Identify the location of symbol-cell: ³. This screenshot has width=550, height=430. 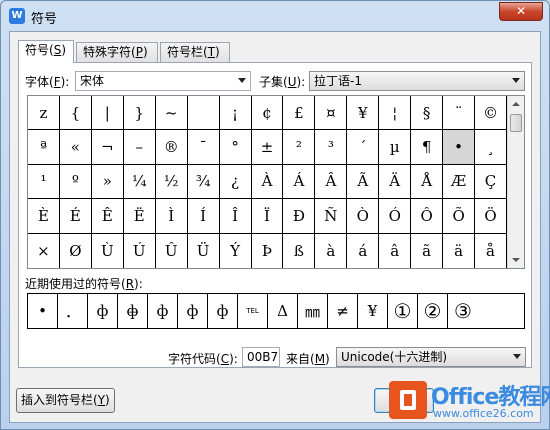
(331, 147).